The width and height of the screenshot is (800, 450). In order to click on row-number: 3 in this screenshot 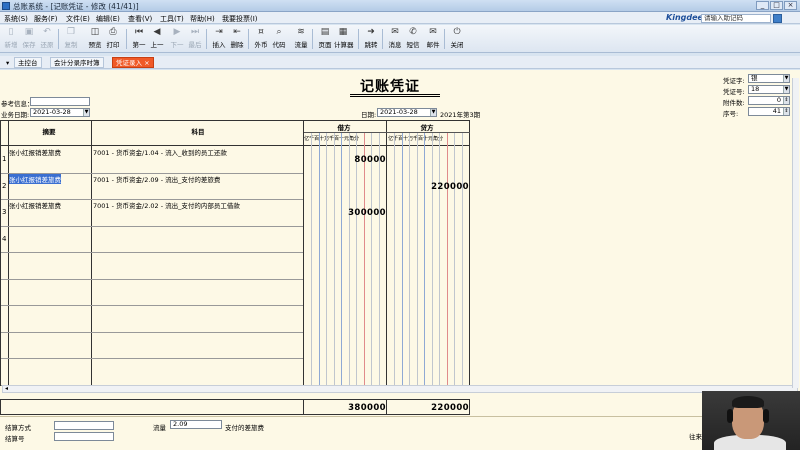, I will do `click(4, 212)`.